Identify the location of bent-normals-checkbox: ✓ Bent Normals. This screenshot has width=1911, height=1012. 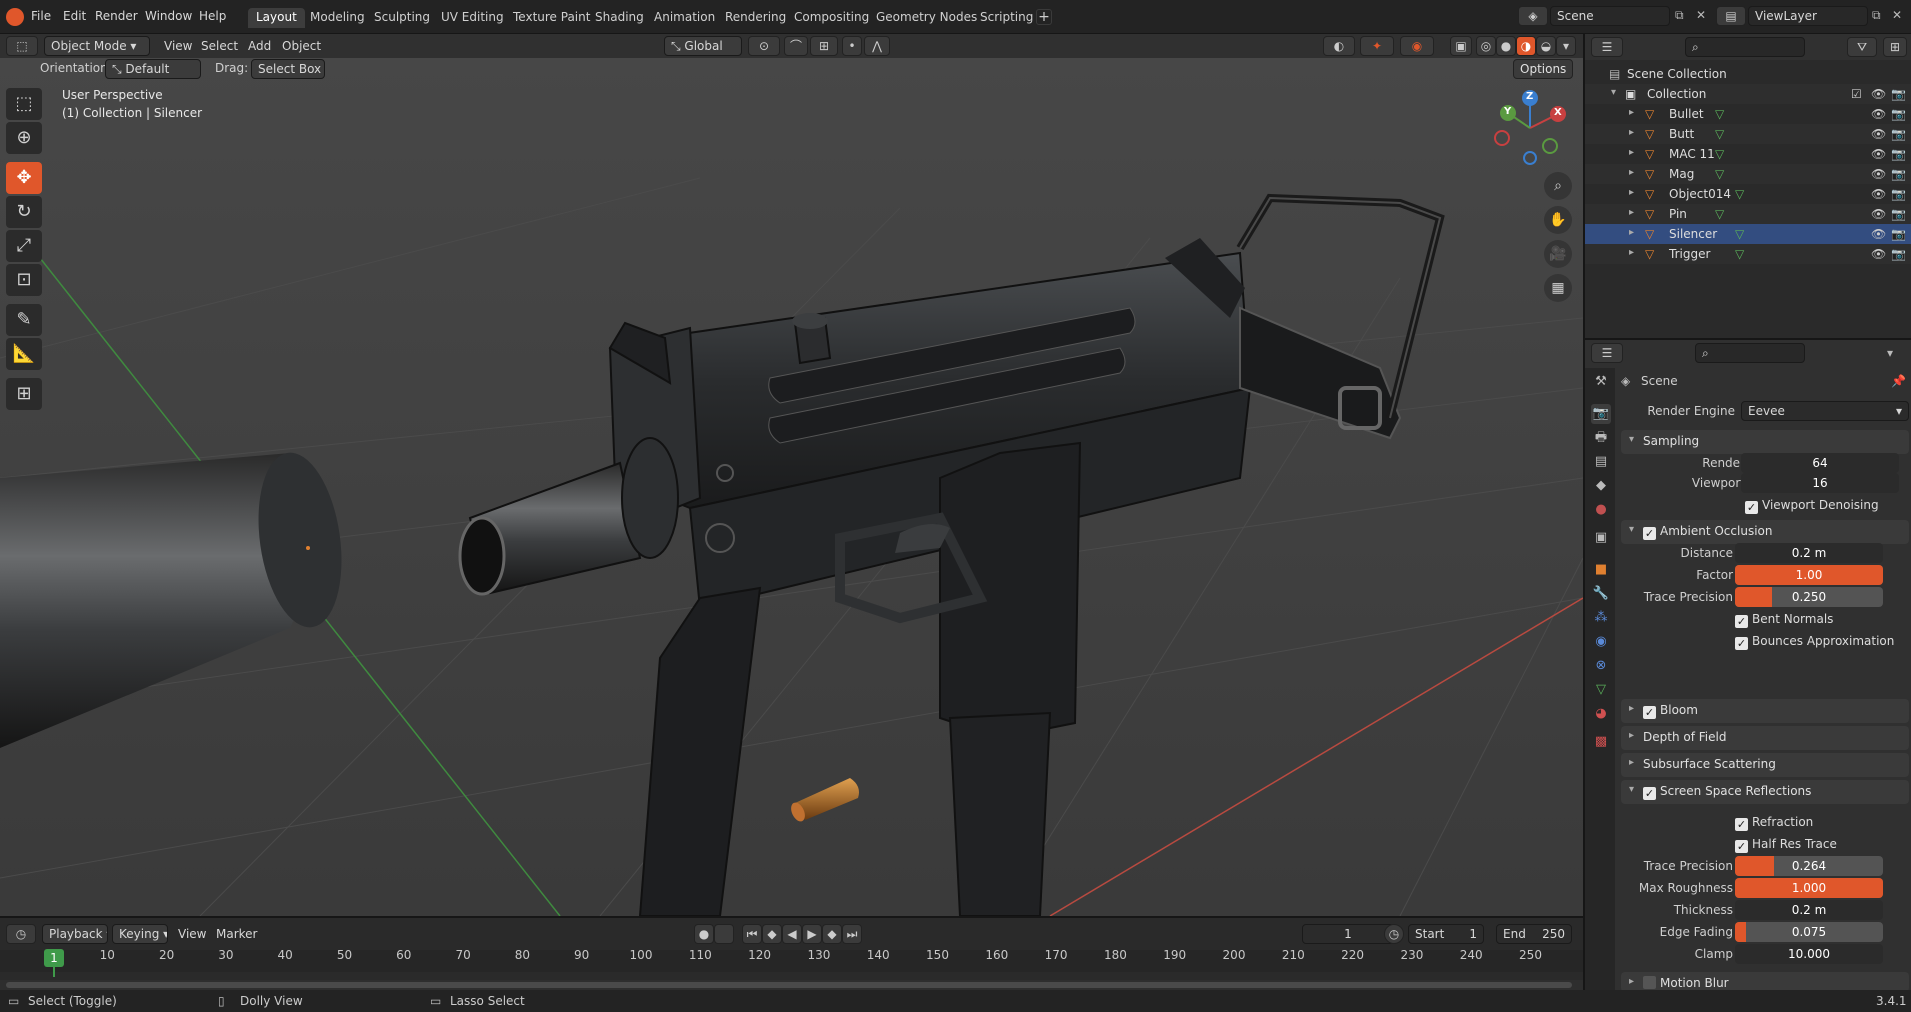
(1784, 620).